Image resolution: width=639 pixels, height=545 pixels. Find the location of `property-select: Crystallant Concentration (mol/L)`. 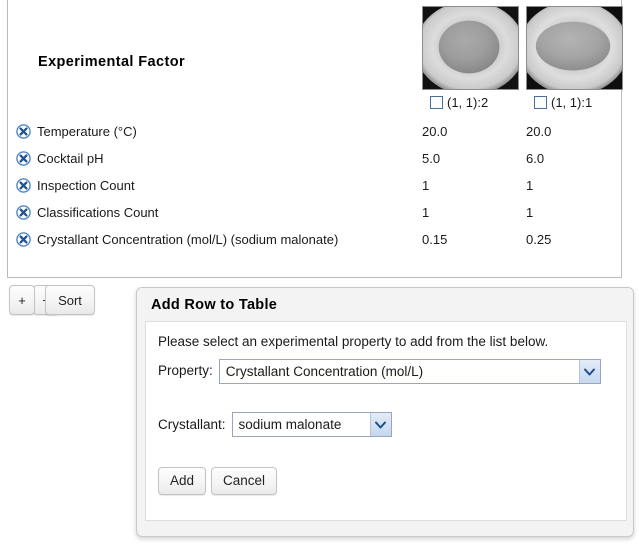

property-select: Crystallant Concentration (mol/L) is located at coordinates (409, 372).